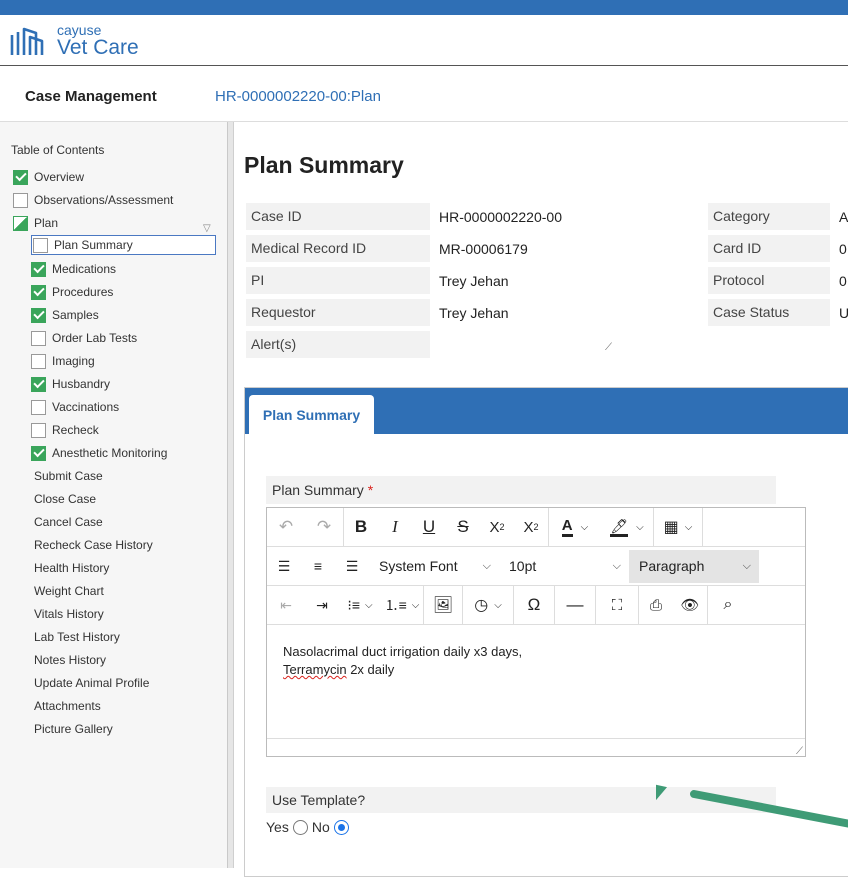 This screenshot has width=848, height=877. Describe the element at coordinates (70, 384) in the screenshot. I see `toc-item-husbandry: Husbandry` at that location.